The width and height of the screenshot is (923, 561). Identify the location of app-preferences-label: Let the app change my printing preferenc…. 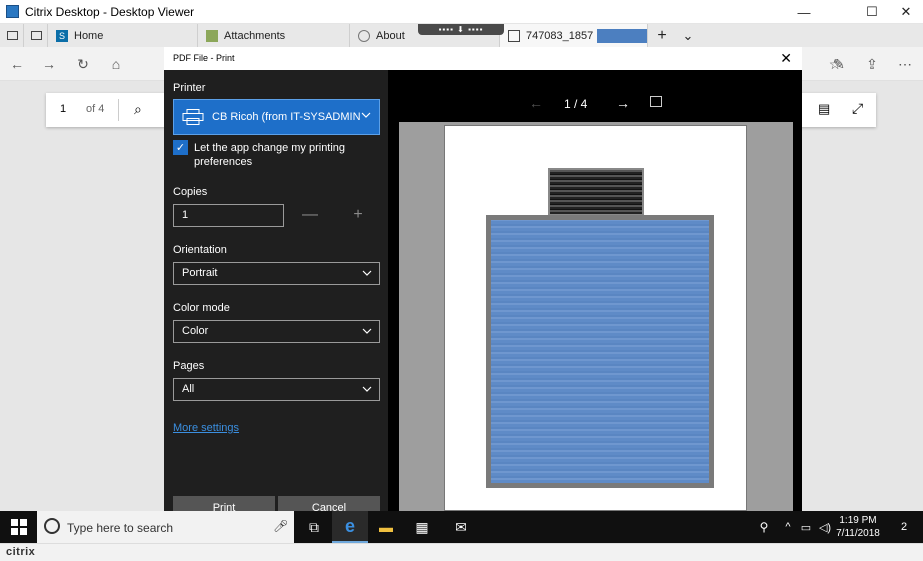
(270, 155).